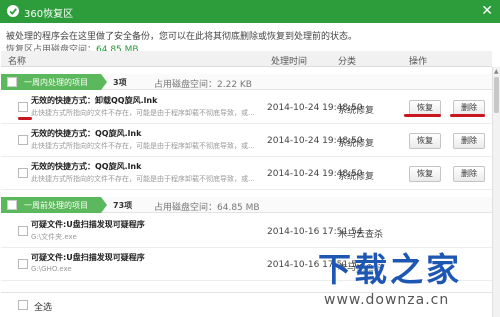  What do you see at coordinates (13, 11) in the screenshot?
I see `app-logo-icon` at bounding box center [13, 11].